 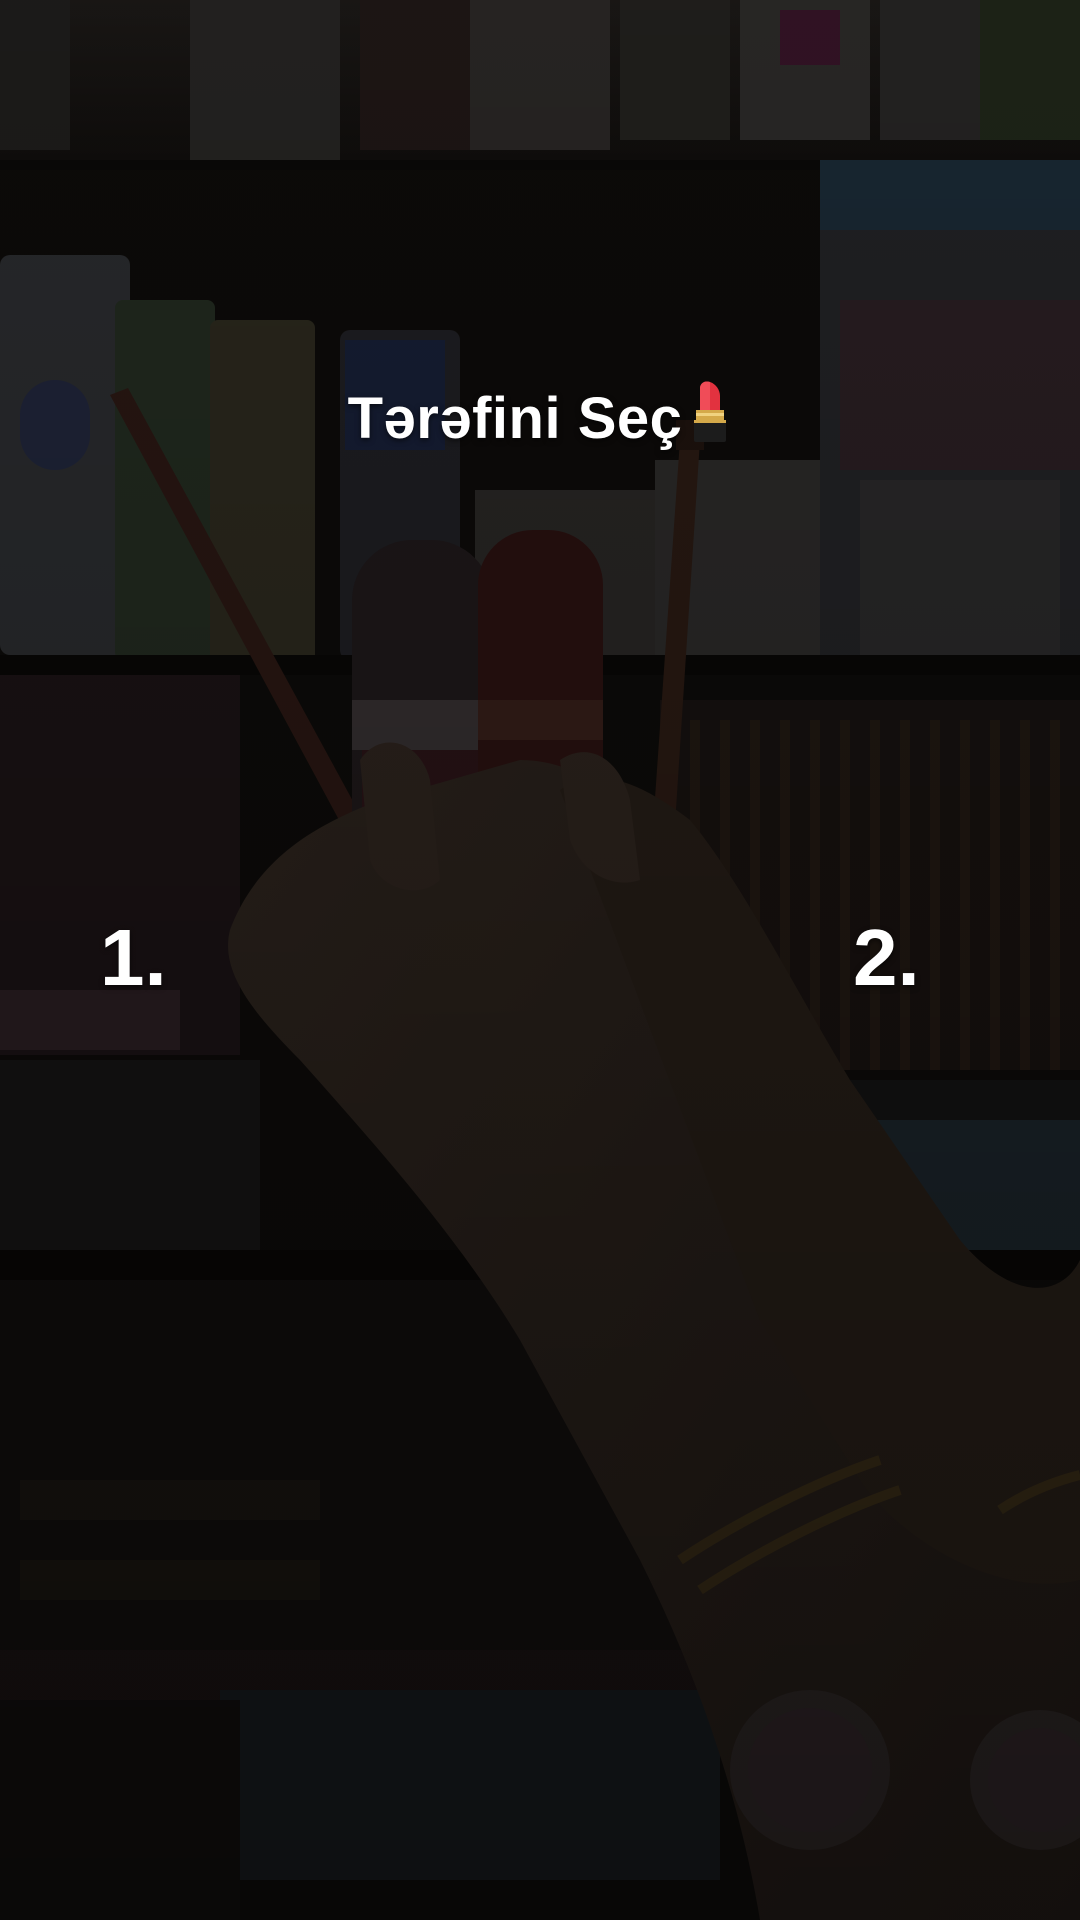 What do you see at coordinates (710, 411) in the screenshot?
I see `lipstick-icon` at bounding box center [710, 411].